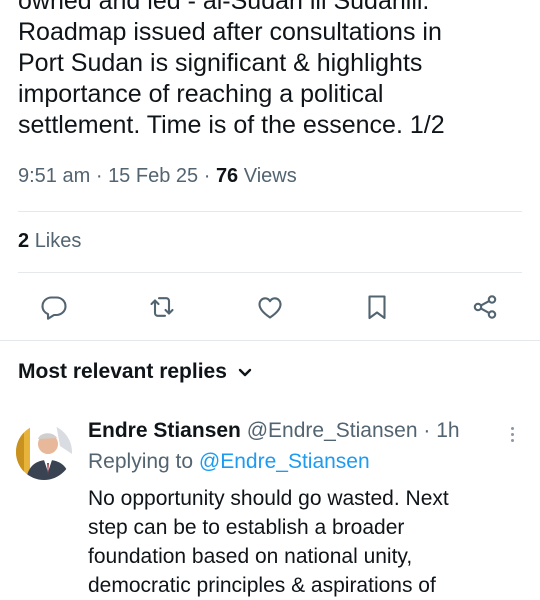 The image size is (540, 600). I want to click on views-count: 76, so click(227, 176).